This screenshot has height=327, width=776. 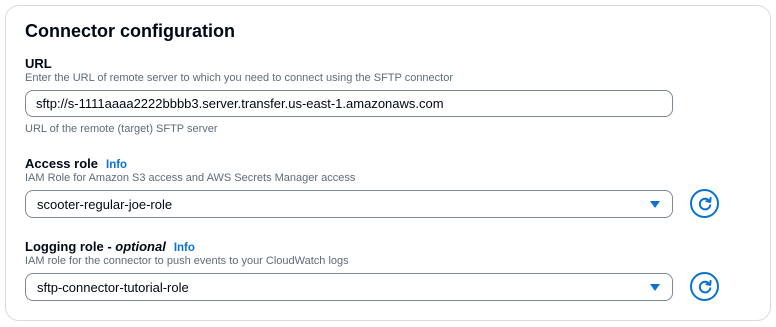 I want to click on logging-role-refresh-button, so click(x=704, y=286).